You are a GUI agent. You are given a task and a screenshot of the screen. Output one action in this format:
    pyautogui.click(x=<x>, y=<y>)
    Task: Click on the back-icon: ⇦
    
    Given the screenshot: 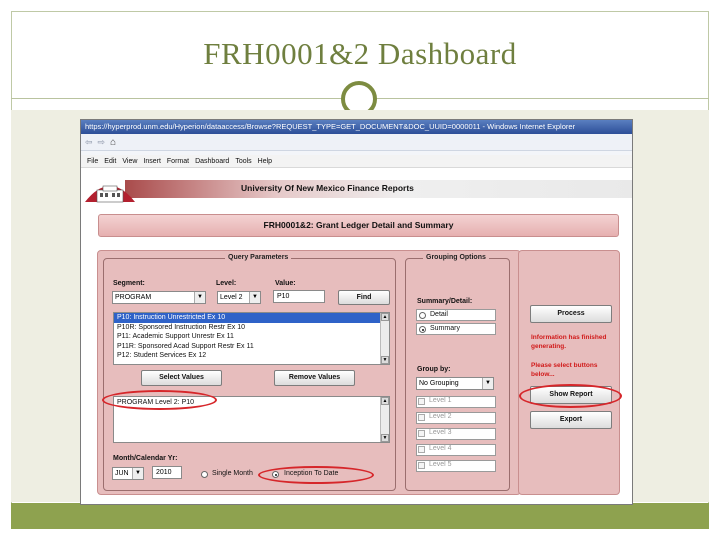 What is the action you would take?
    pyautogui.click(x=89, y=142)
    